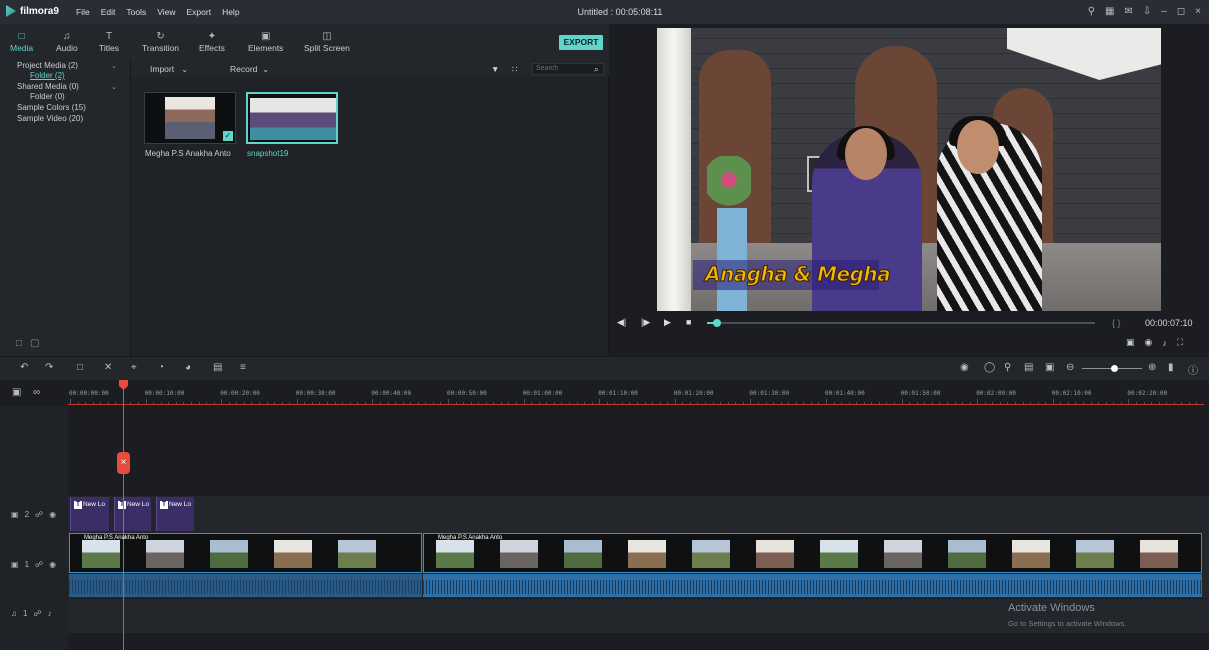 This screenshot has height=650, width=1209. Describe the element at coordinates (1147, 11) in the screenshot. I see `download-icon: ⇩` at that location.